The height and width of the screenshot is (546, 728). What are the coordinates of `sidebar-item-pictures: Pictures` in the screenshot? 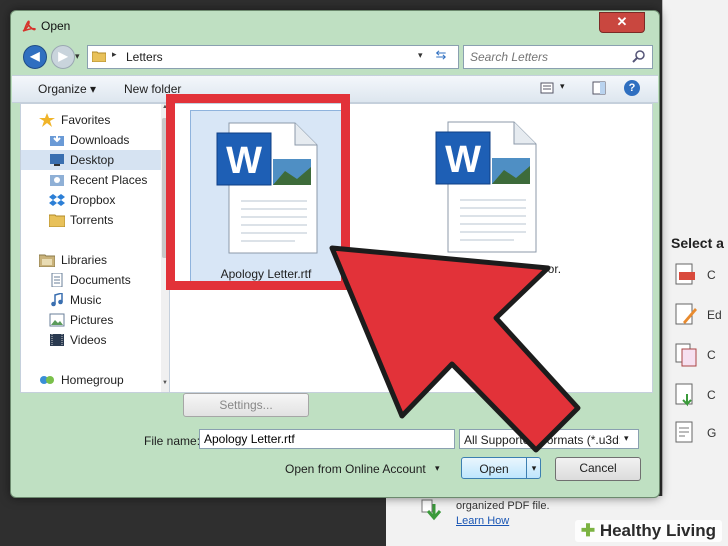 It's located at (91, 320).